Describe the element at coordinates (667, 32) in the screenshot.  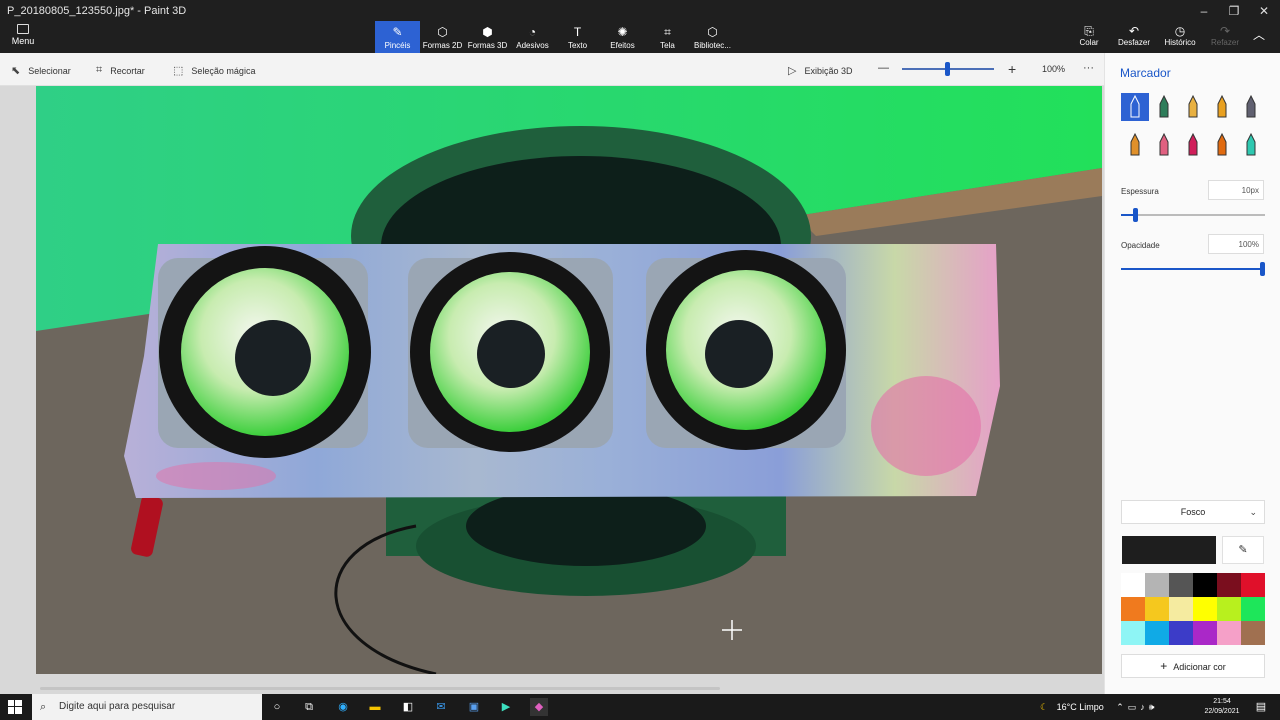
I see `canvas-icon: ⌗` at that location.